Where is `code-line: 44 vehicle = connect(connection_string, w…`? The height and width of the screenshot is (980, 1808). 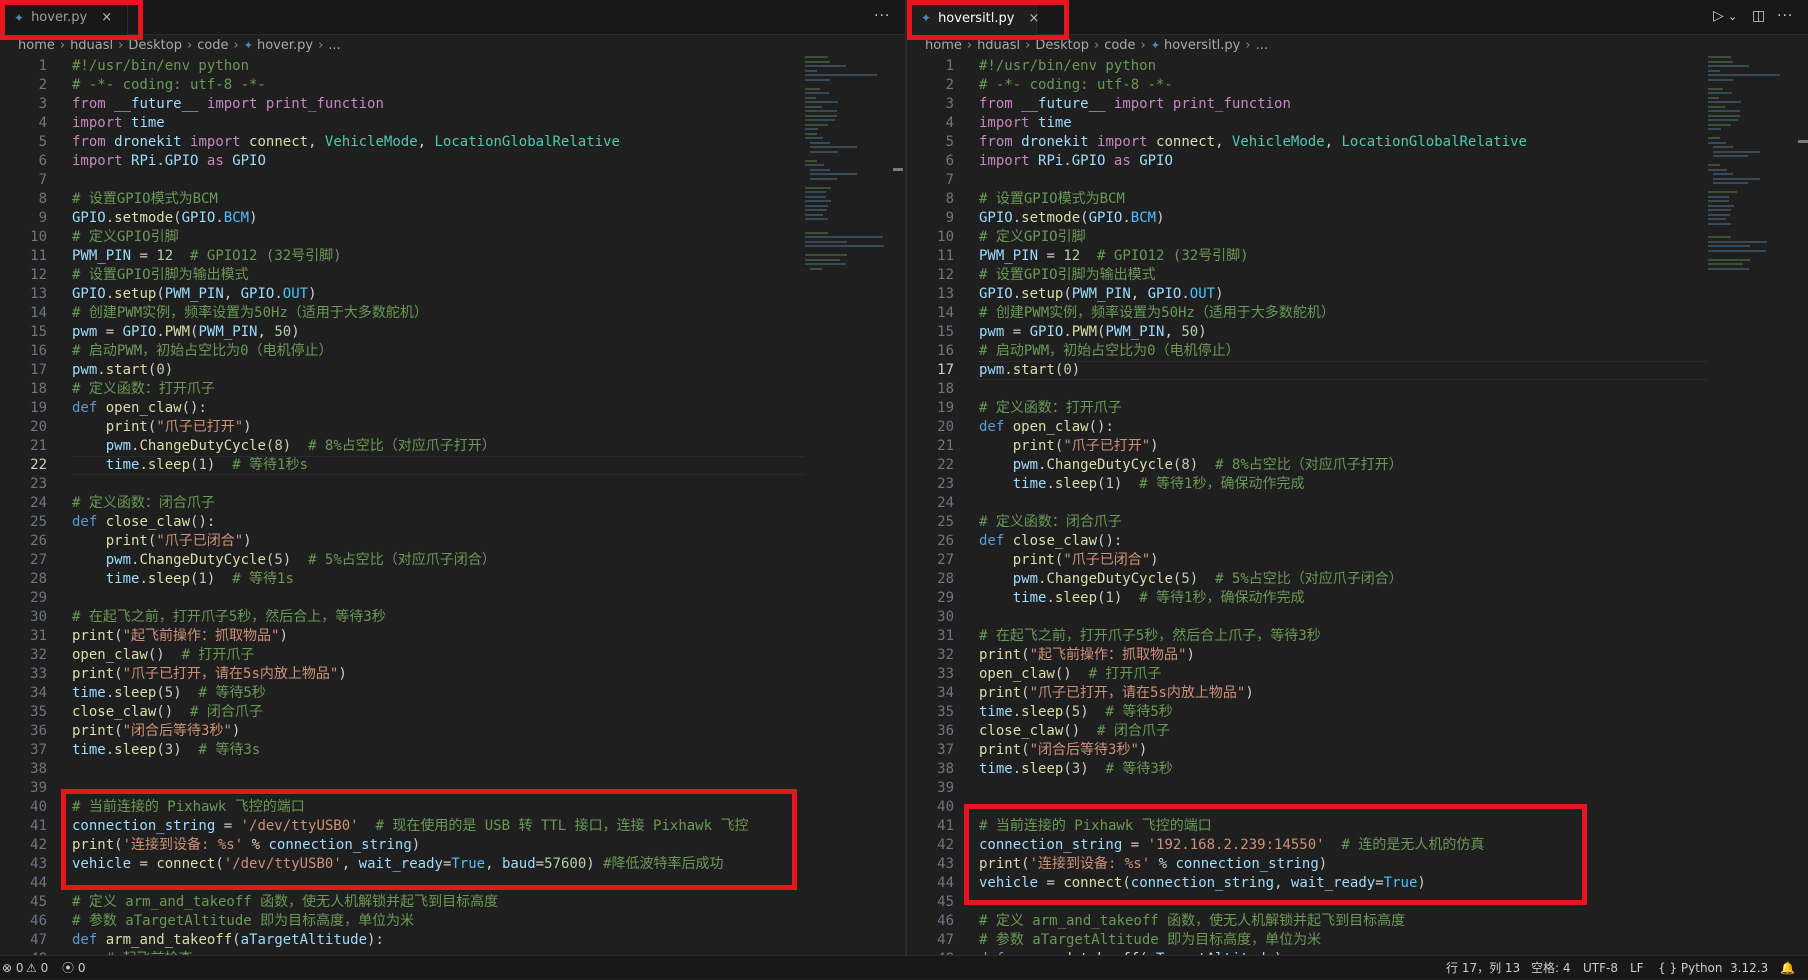
code-line: 44 vehicle = connect(connection_string, w… is located at coordinates (1357, 883).